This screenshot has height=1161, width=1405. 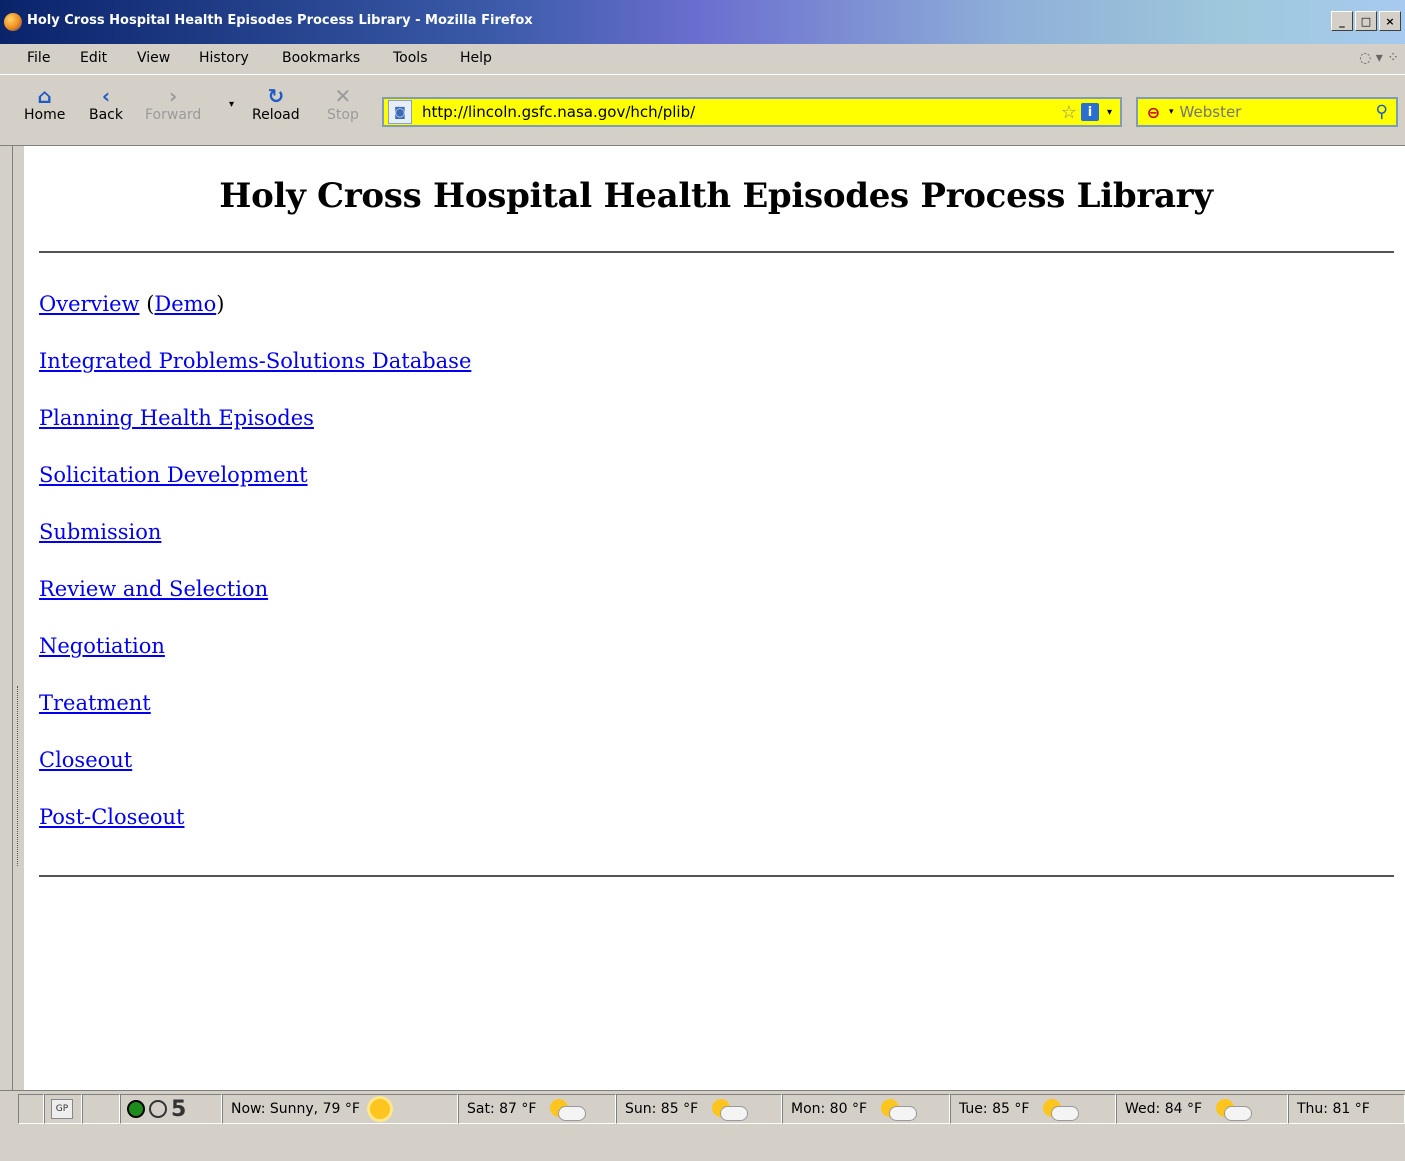 I want to click on search-engine-icon: ⊖, so click(x=1153, y=112).